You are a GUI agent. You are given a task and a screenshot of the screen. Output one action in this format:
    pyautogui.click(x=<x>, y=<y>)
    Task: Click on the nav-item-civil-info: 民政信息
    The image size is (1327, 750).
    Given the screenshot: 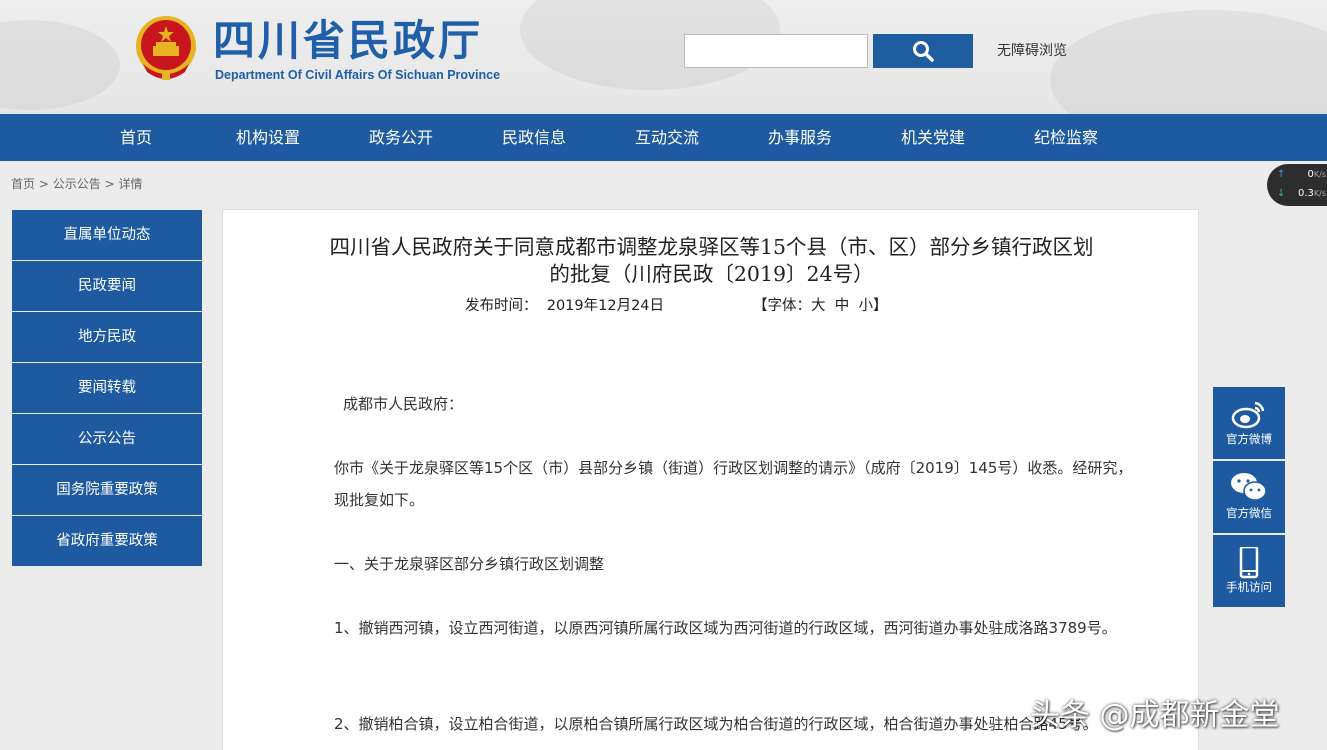 What is the action you would take?
    pyautogui.click(x=534, y=137)
    